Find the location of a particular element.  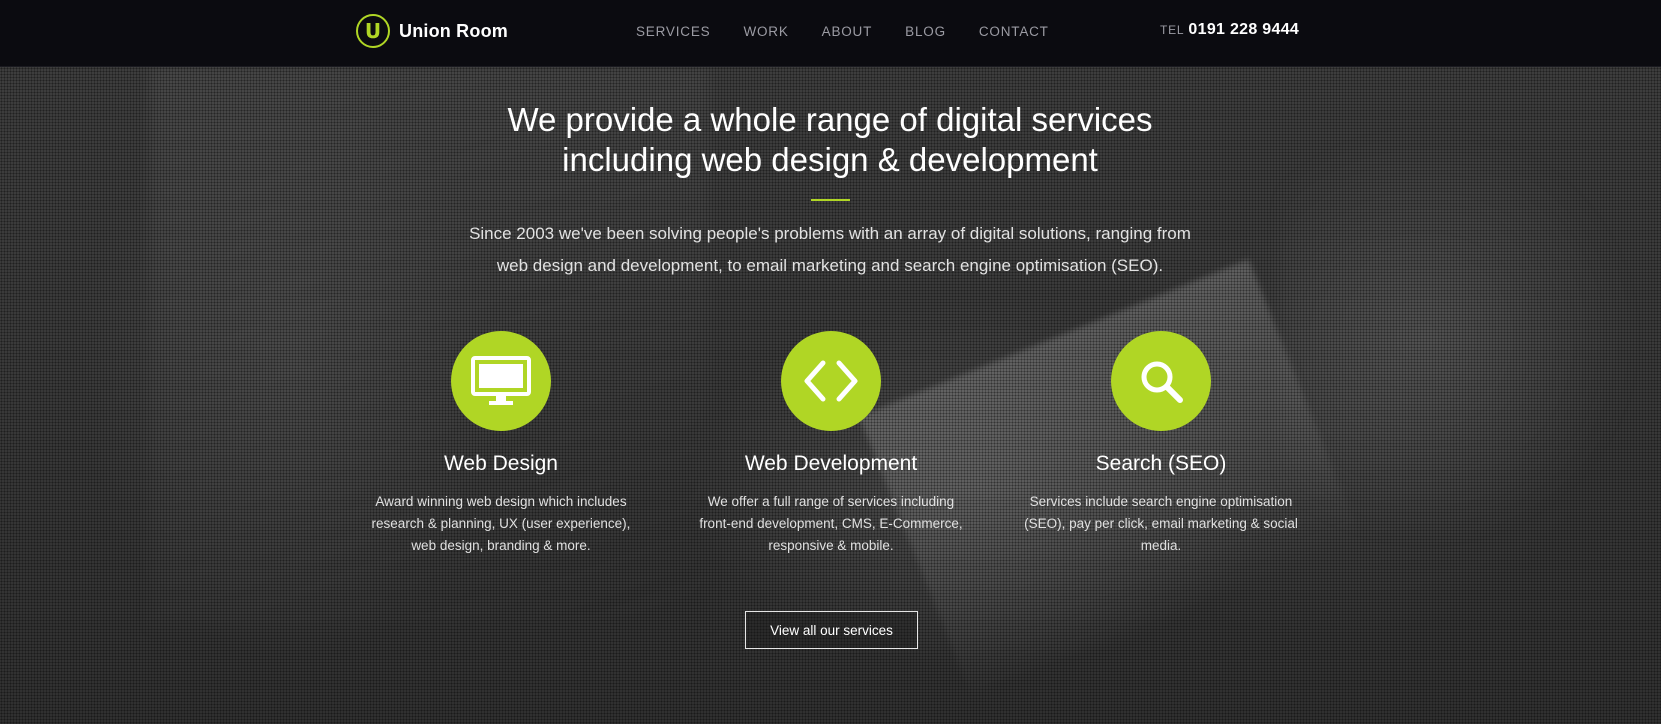

service-title: Web Development is located at coordinates (831, 463).